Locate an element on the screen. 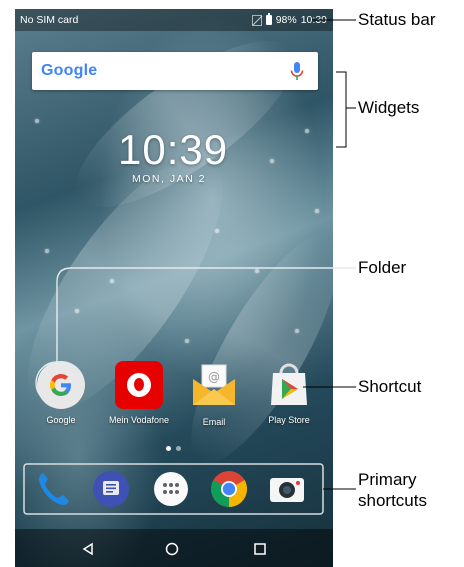  callout-bracket-widgets is located at coordinates (341, 109).